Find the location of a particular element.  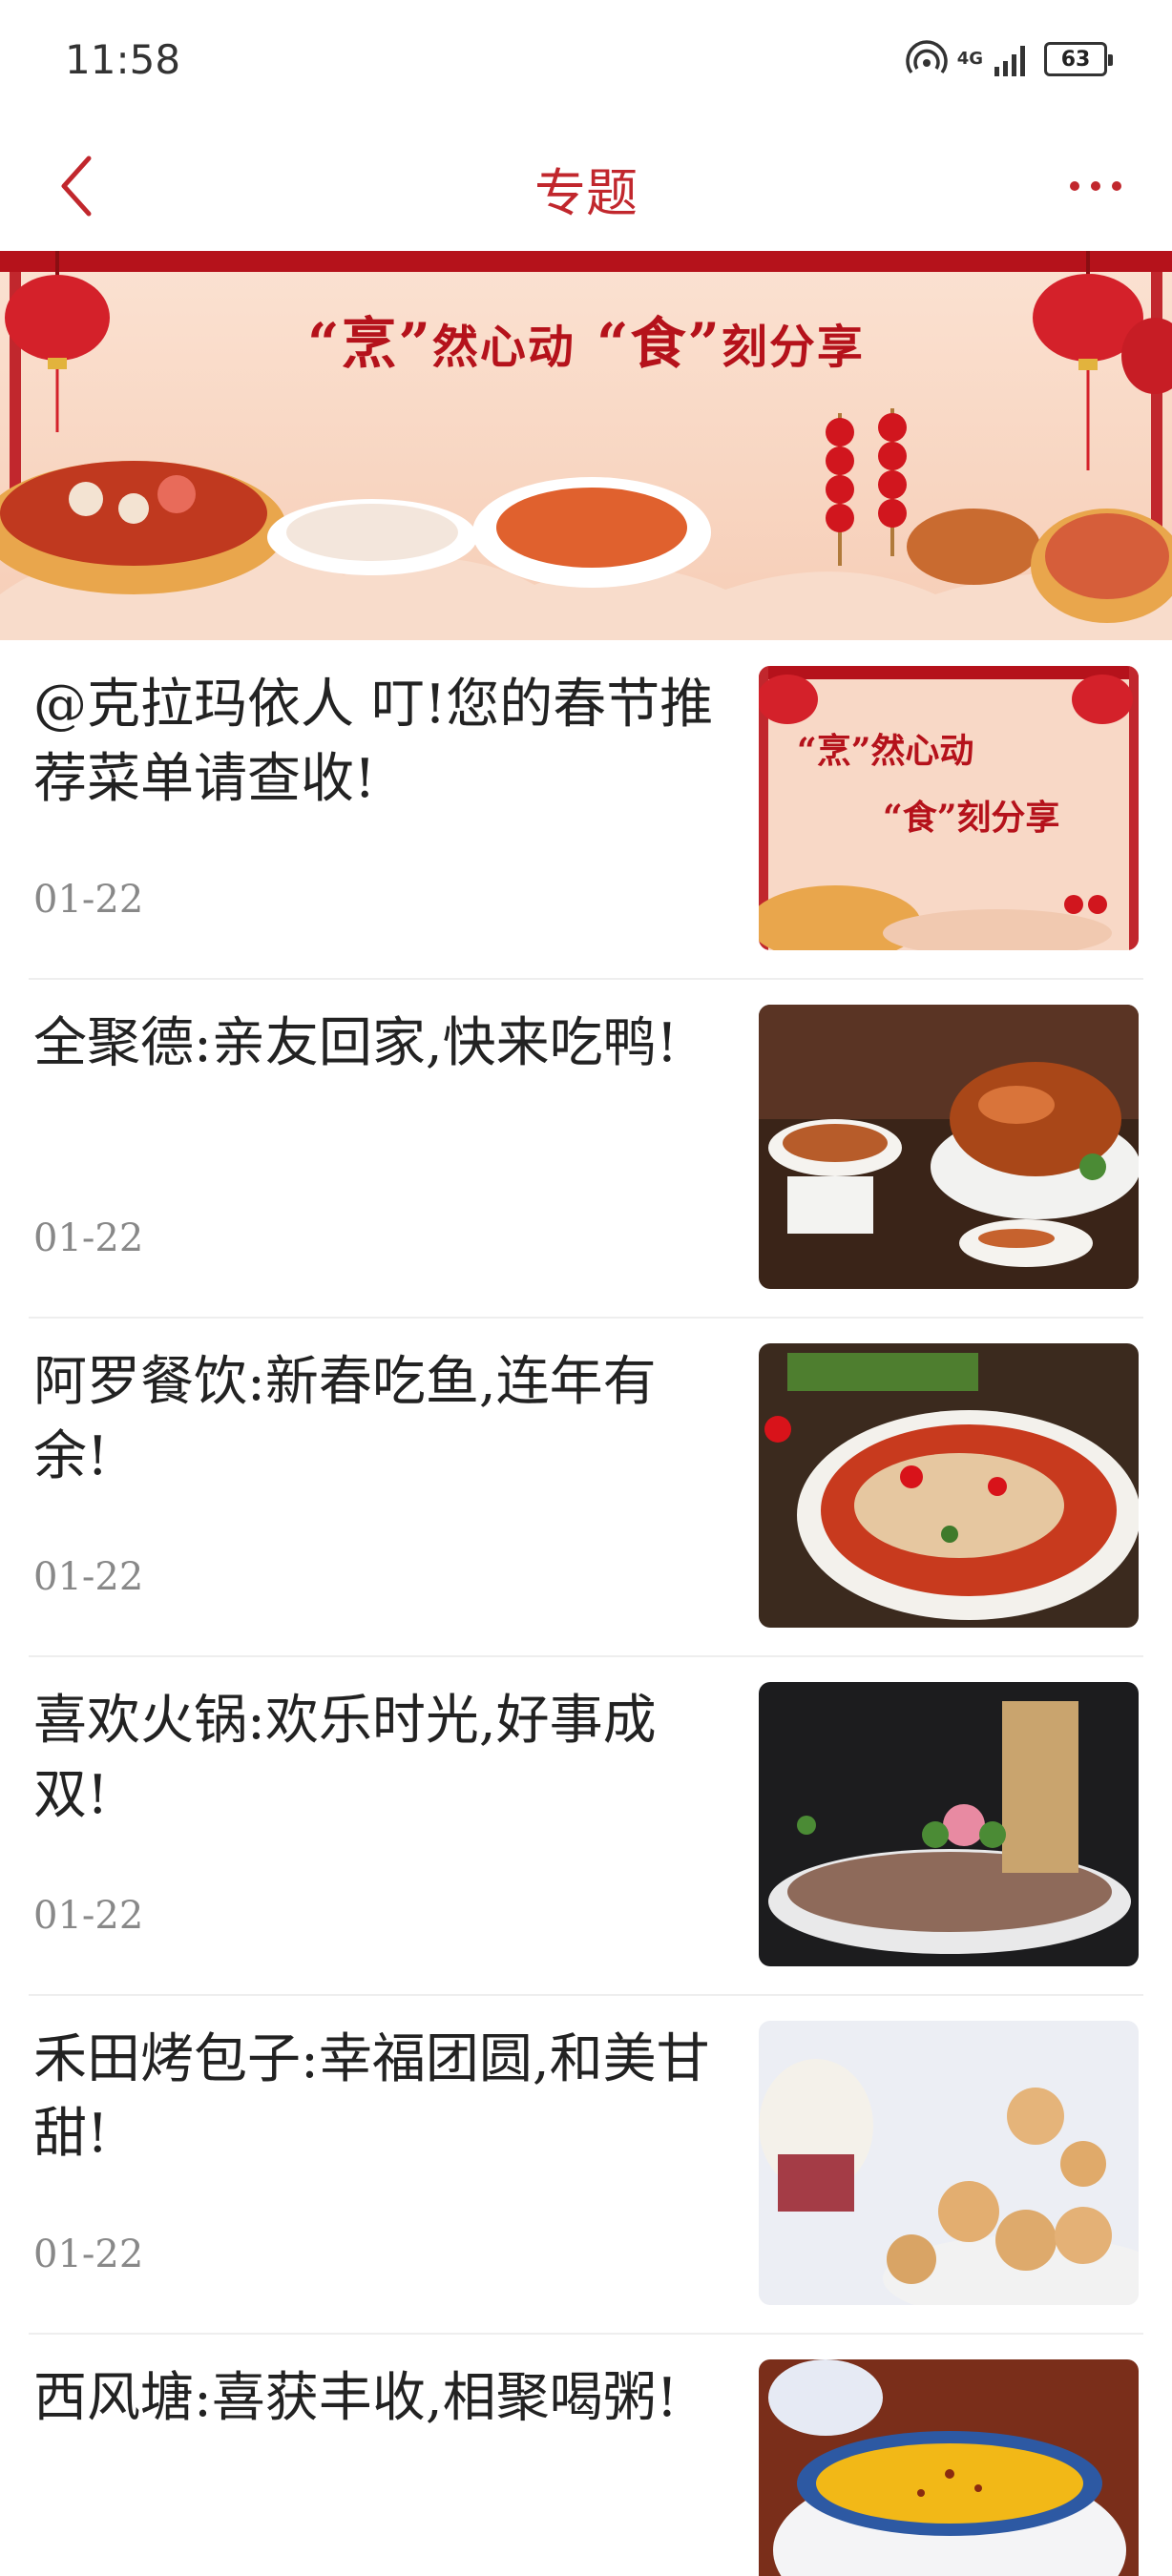

article-title: 阿罗餐饮:新春吃鱼,连年有余! is located at coordinates (345, 1419).